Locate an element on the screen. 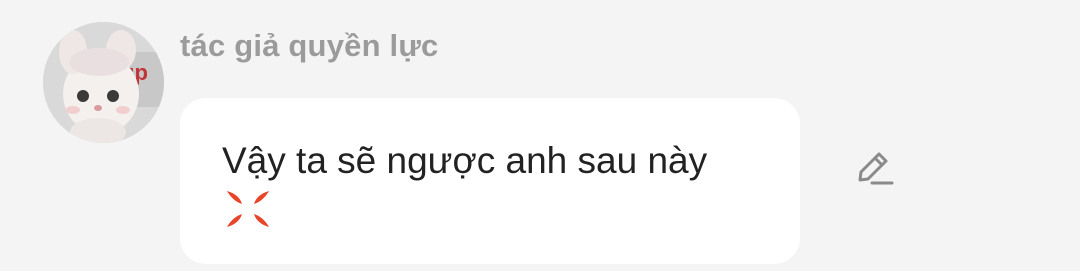  pencil-edit-icon is located at coordinates (876, 168).